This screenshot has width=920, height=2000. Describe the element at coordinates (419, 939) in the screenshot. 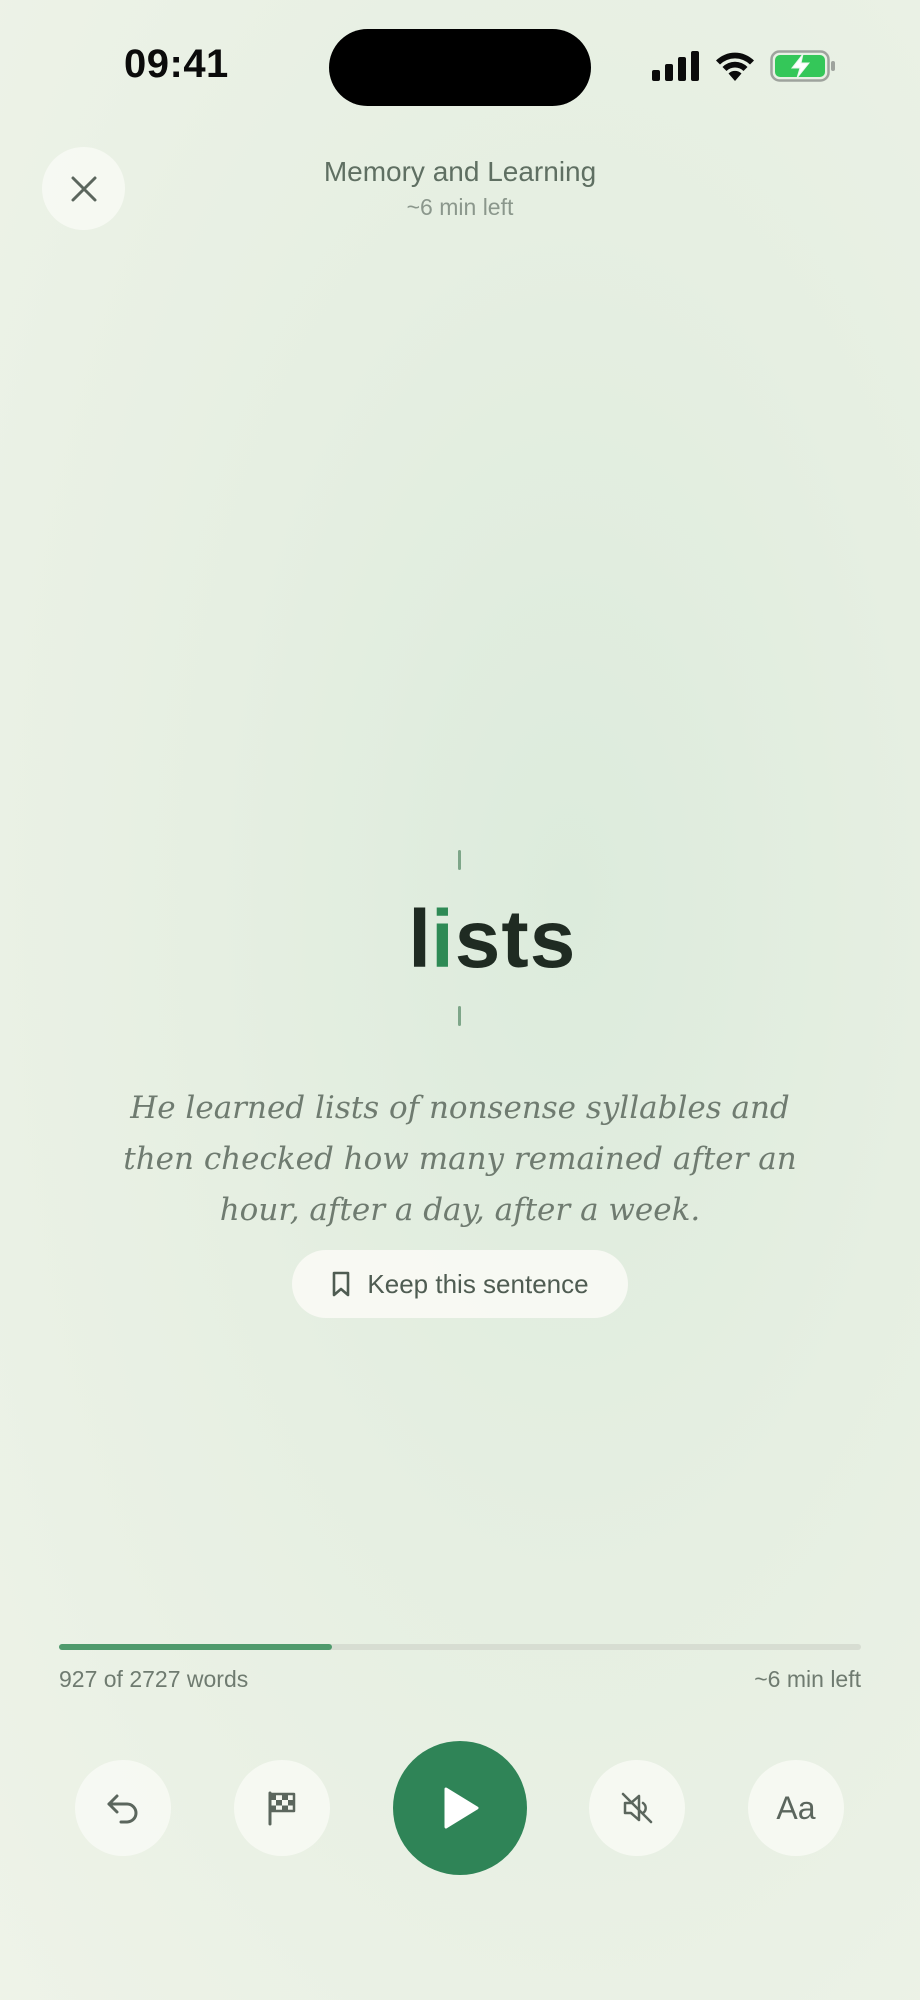

I see `word-before-focus: l` at that location.